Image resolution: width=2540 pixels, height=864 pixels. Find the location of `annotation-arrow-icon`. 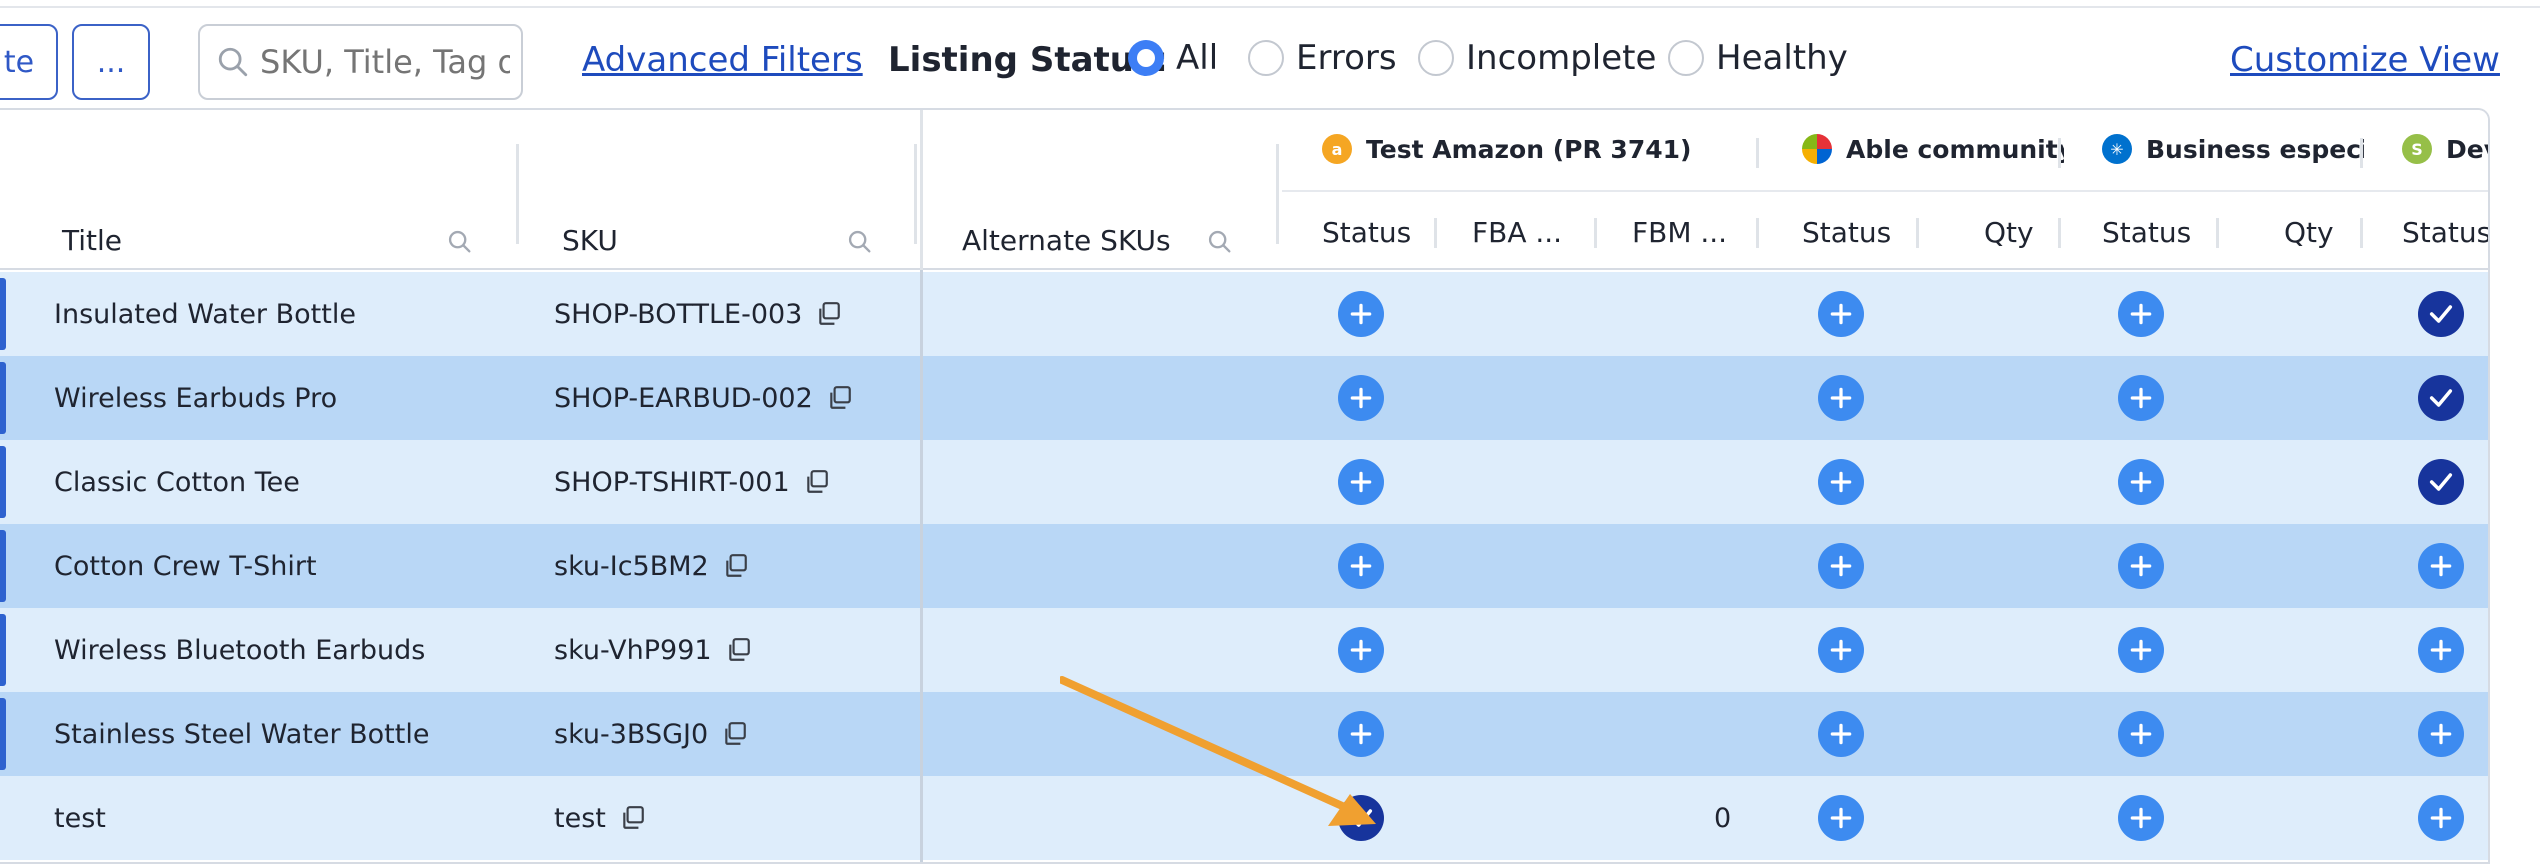

annotation-arrow-icon is located at coordinates (1218, 751).